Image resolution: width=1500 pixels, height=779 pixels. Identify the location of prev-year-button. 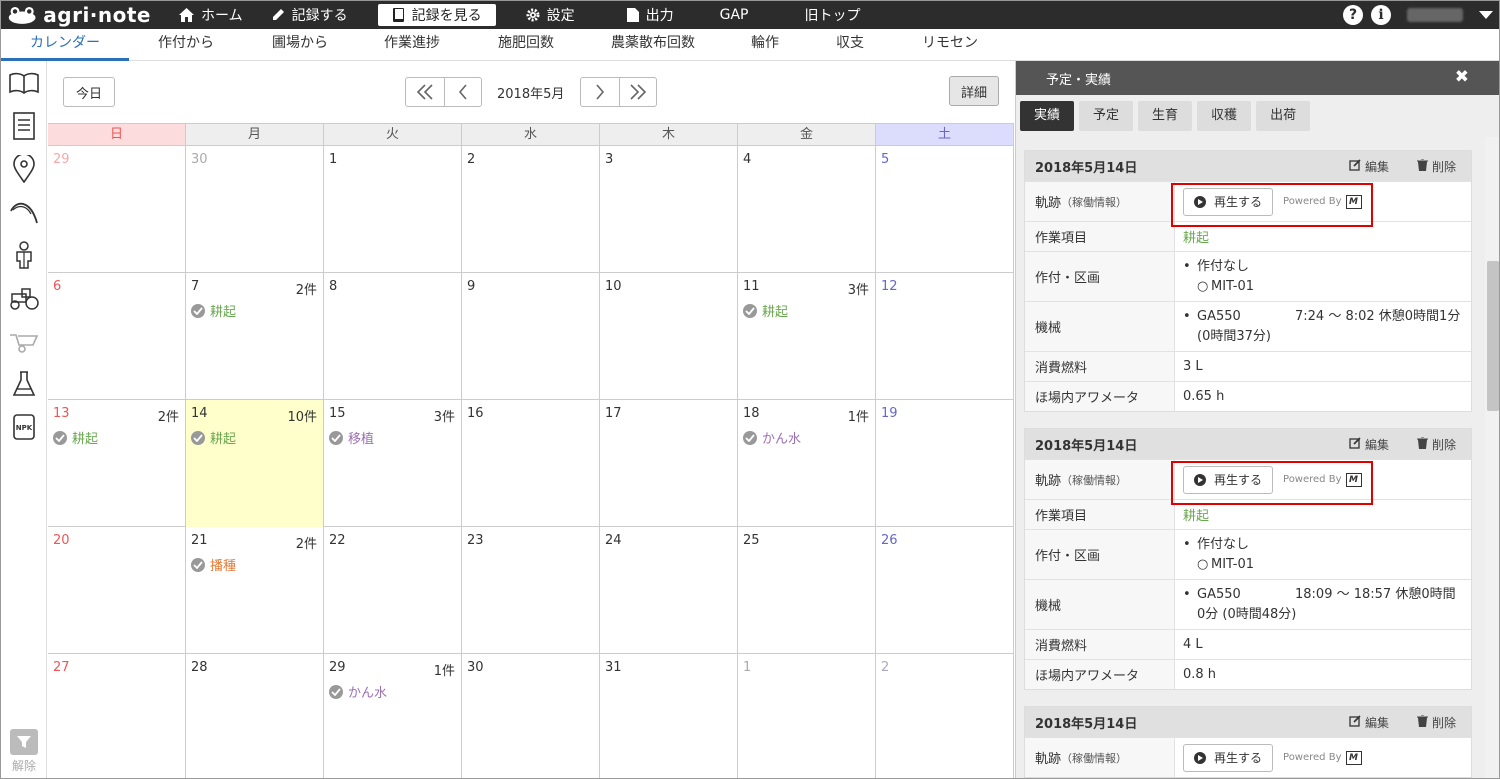
(425, 92).